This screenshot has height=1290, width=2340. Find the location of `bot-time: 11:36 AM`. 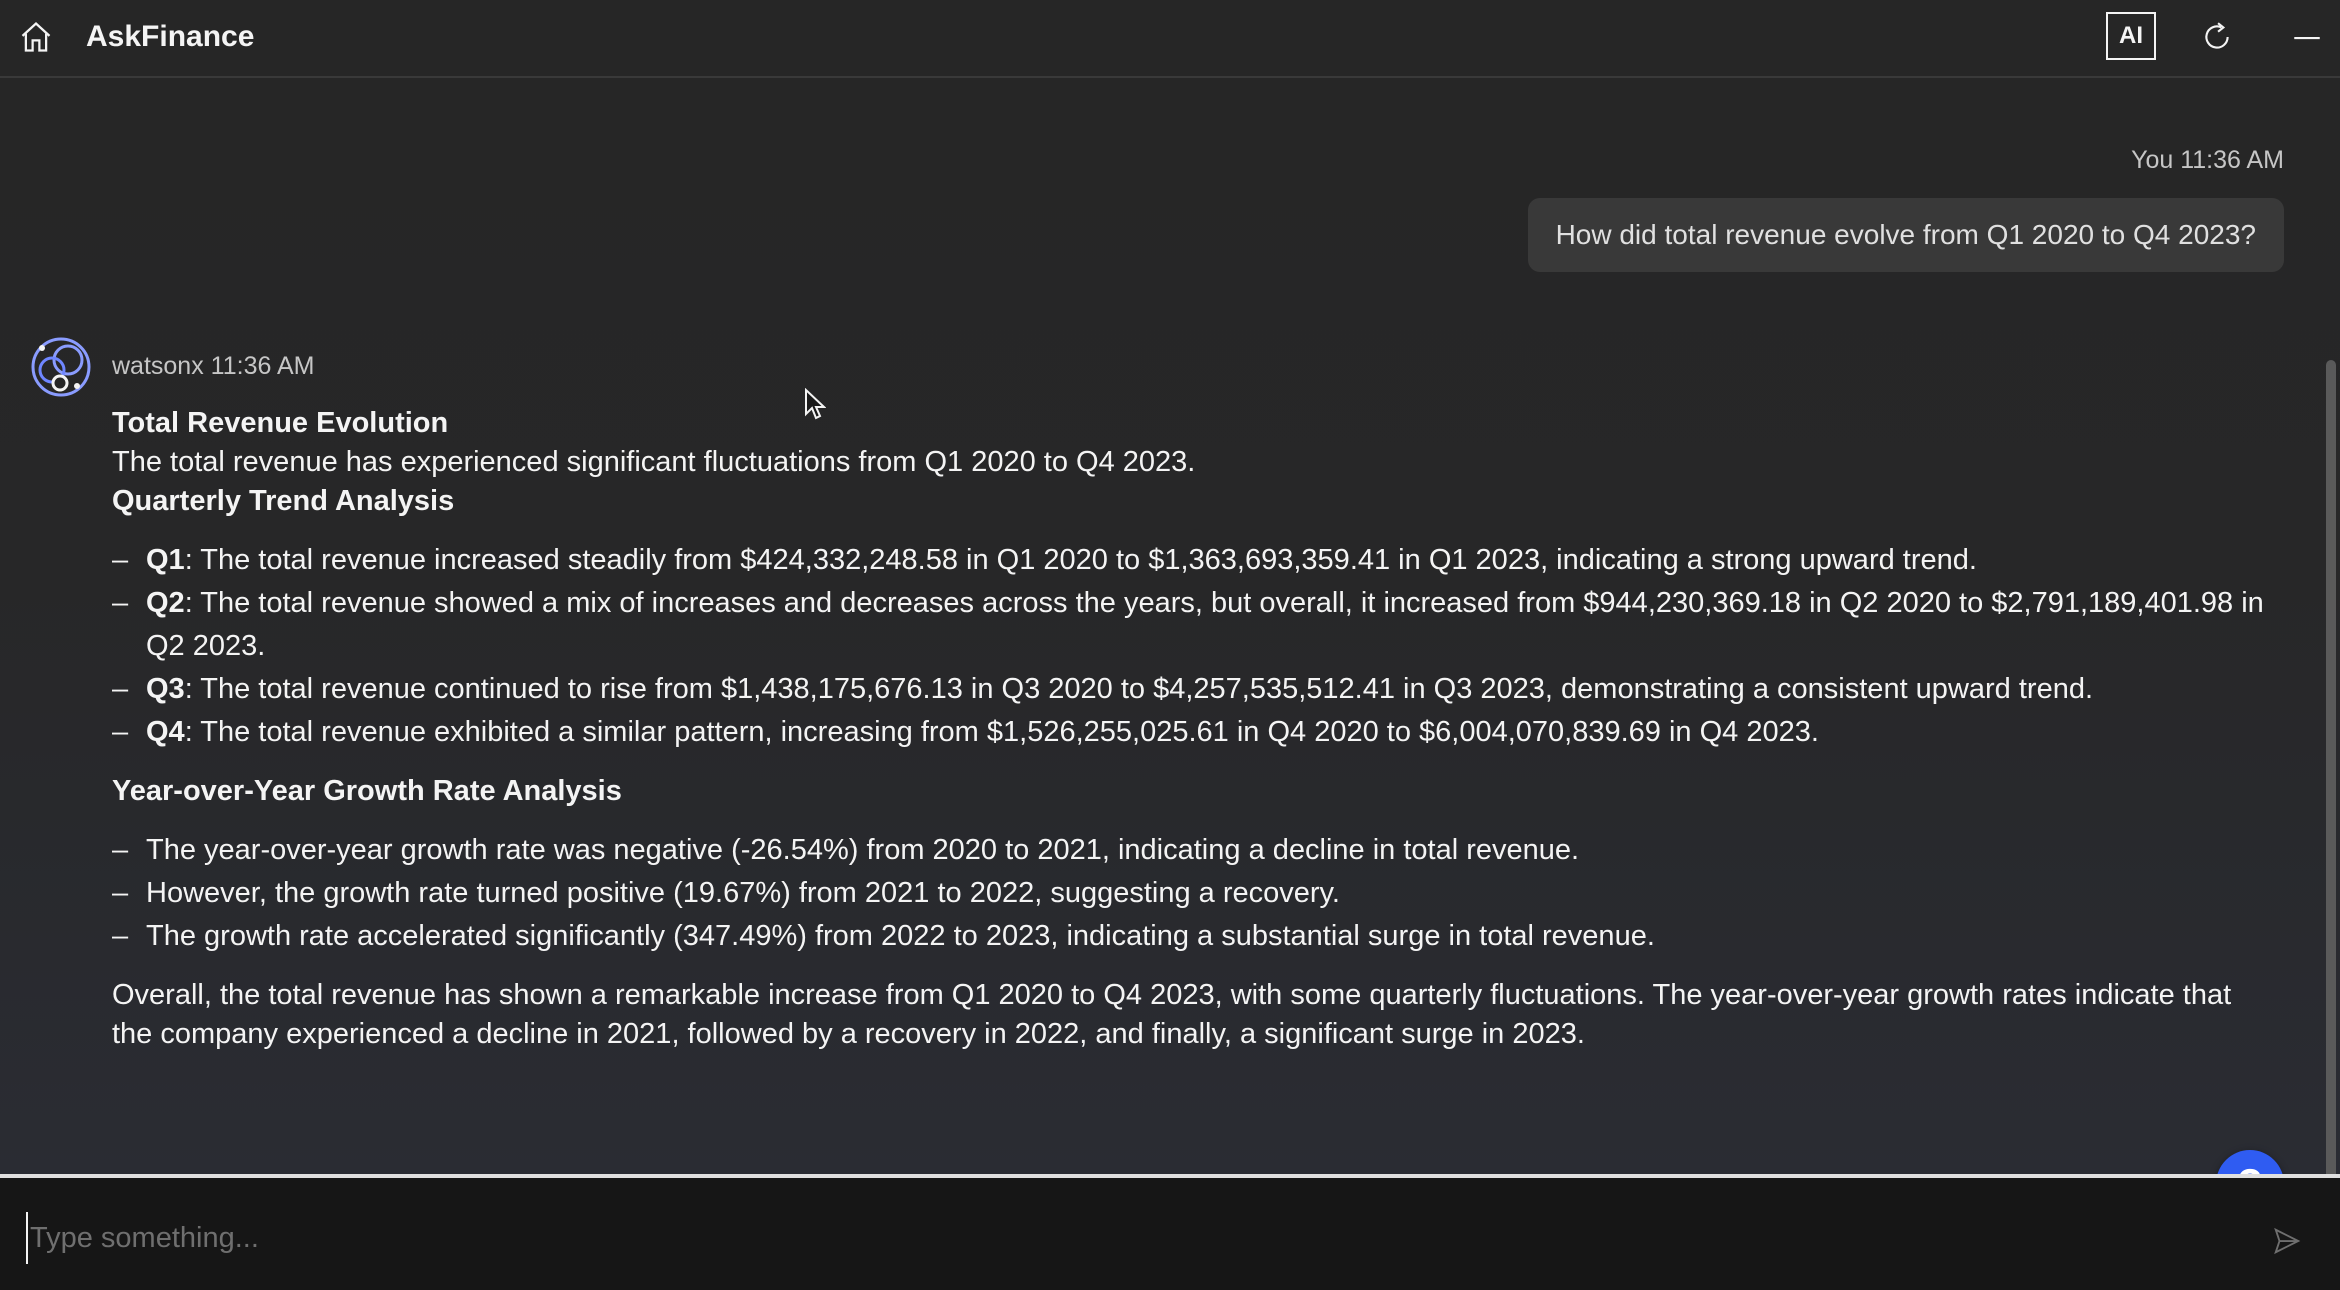

bot-time: 11:36 AM is located at coordinates (262, 366).